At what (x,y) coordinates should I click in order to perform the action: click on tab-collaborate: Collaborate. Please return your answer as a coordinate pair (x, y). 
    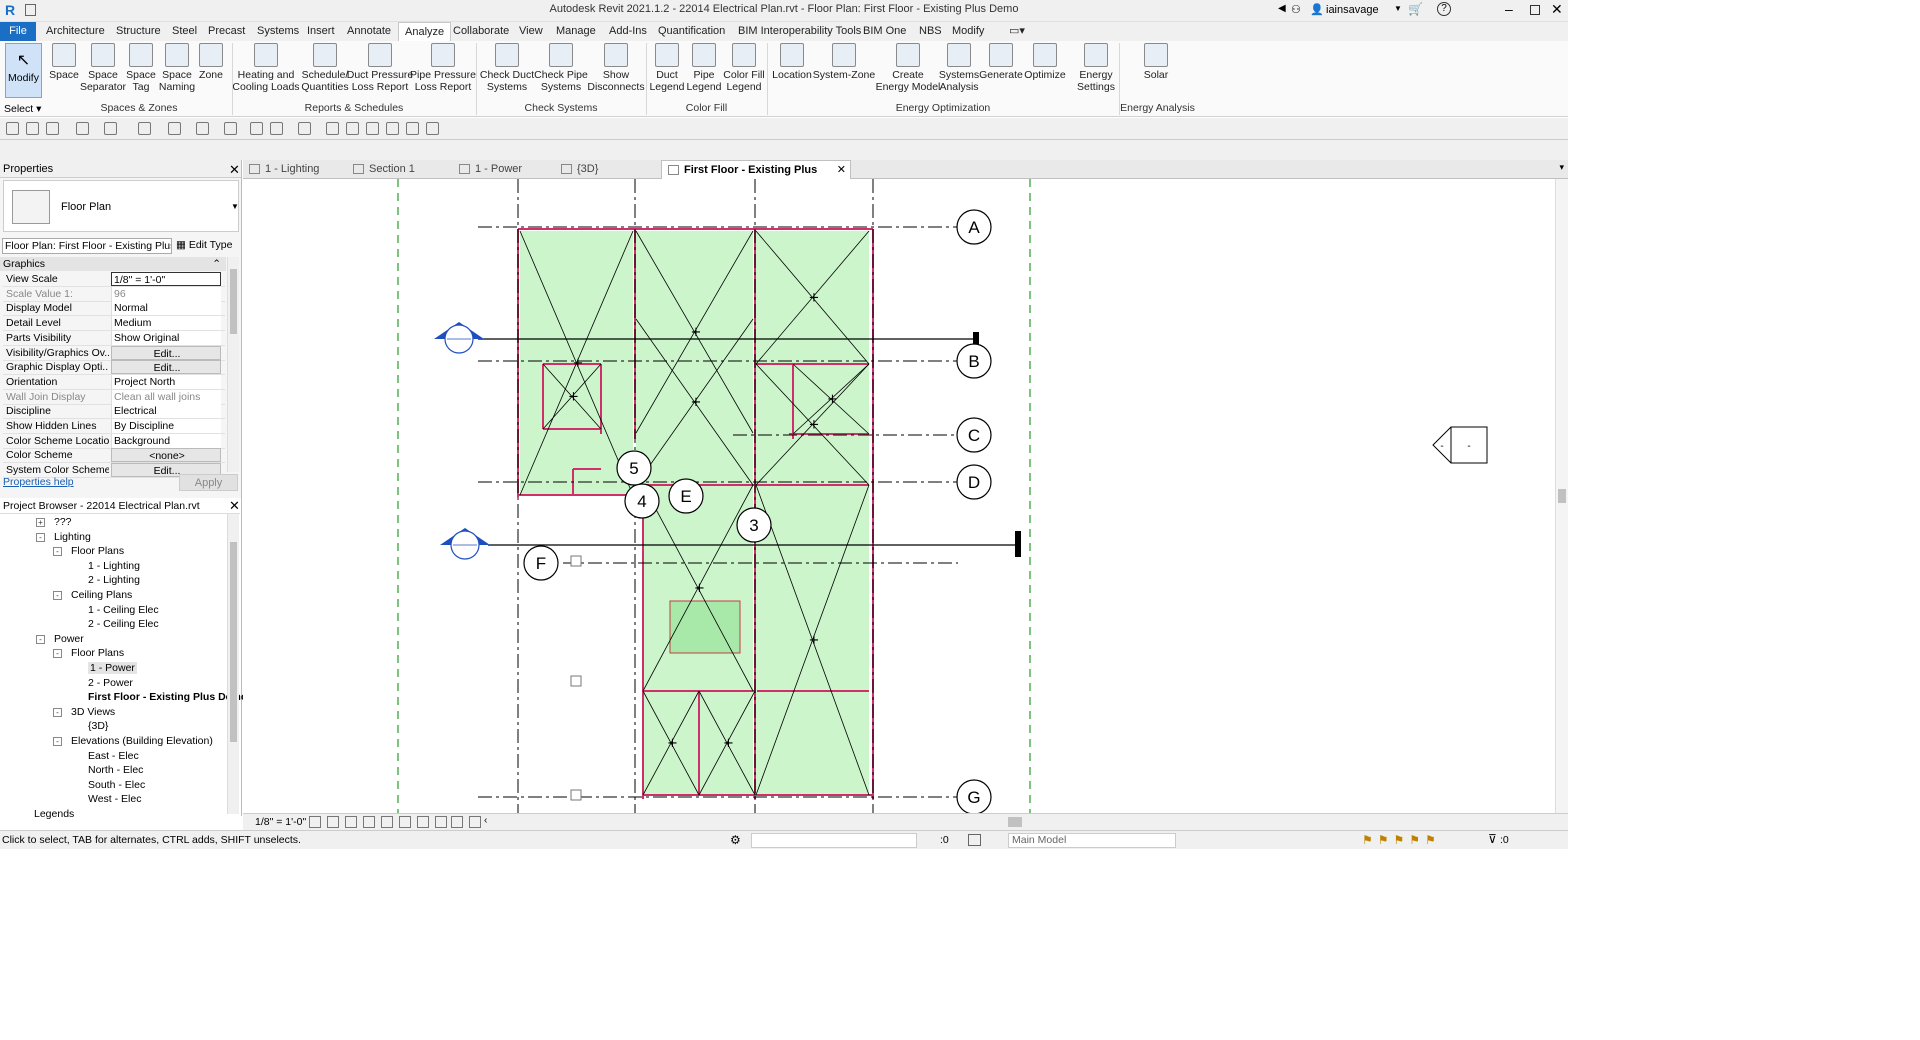
    Looking at the image, I should click on (481, 31).